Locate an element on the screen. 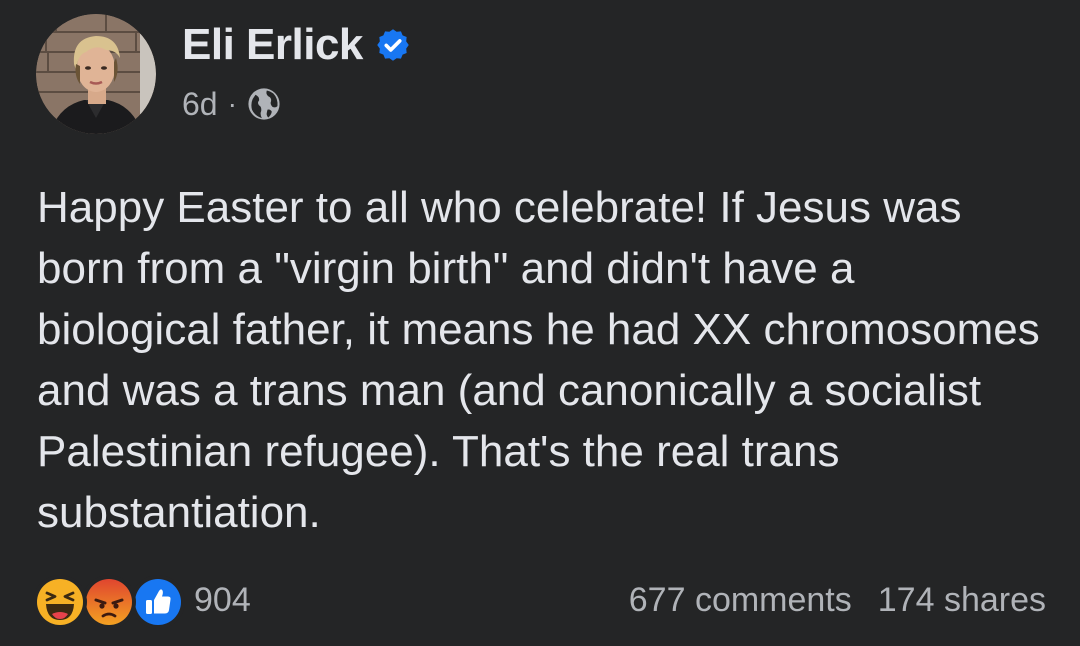 The image size is (1080, 646). haha-reaction-icon is located at coordinates (60, 602).